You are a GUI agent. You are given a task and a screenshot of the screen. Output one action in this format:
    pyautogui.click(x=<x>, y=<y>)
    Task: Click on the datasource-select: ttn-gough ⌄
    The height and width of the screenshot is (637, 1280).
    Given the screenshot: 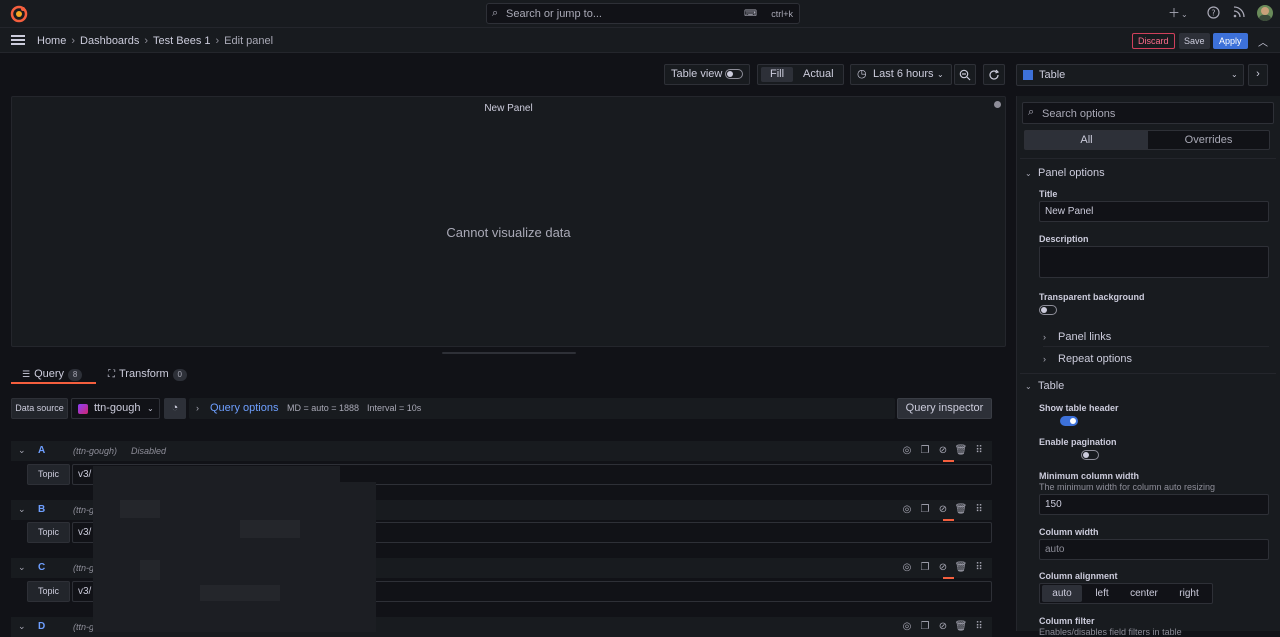 What is the action you would take?
    pyautogui.click(x=115, y=408)
    